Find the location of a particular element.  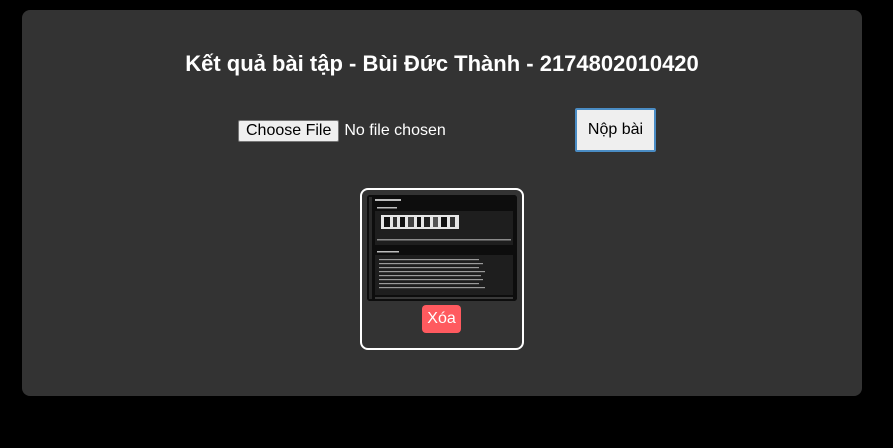

submission-card: Xóa is located at coordinates (442, 269).